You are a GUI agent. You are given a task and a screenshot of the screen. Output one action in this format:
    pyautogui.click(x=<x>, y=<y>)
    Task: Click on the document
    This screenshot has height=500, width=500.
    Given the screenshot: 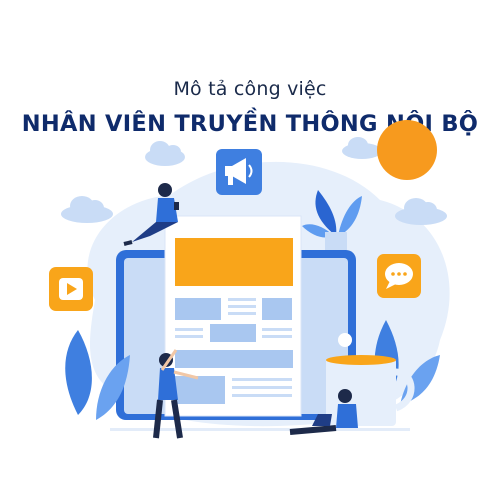 What is the action you would take?
    pyautogui.click(x=233, y=316)
    